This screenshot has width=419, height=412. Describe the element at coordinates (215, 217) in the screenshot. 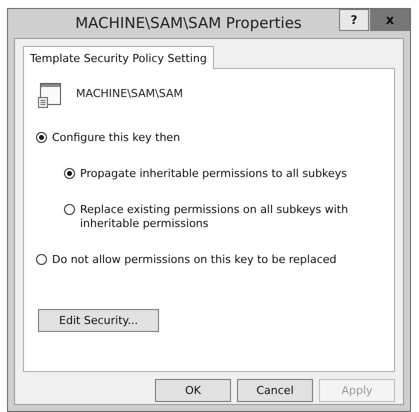

I see `option-label: Replace existing permissions on all subkeys with inheritable permissions` at that location.